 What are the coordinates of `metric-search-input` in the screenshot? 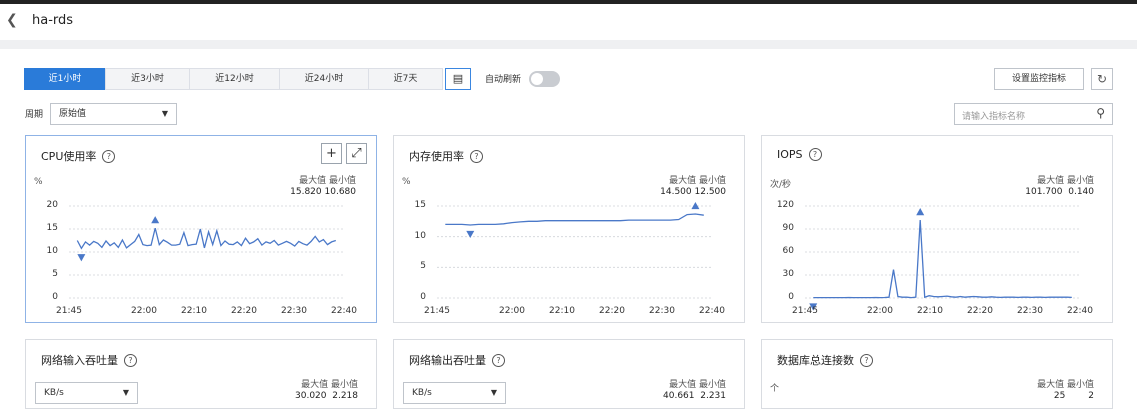 It's located at (1019, 117).